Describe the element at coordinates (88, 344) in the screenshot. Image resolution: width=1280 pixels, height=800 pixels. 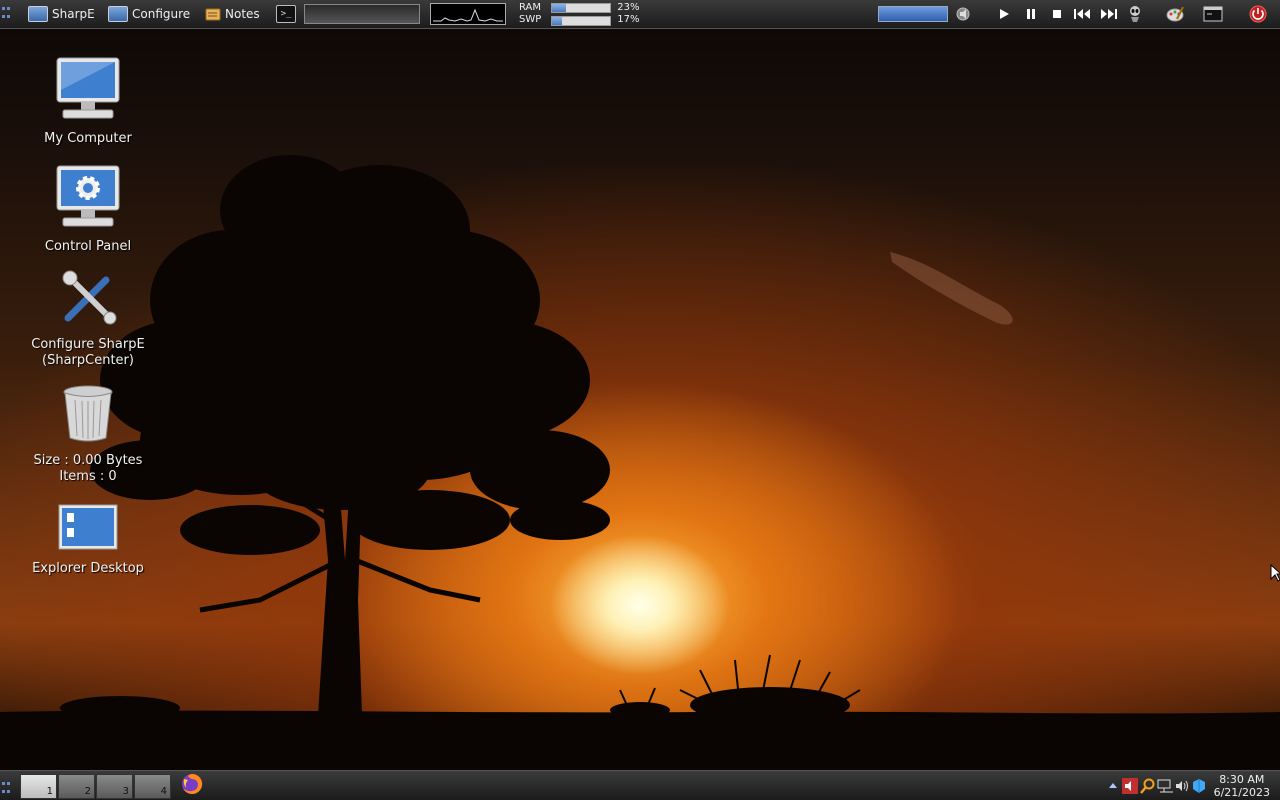
I see `configure-sharpe-label: Configure SharpE` at that location.